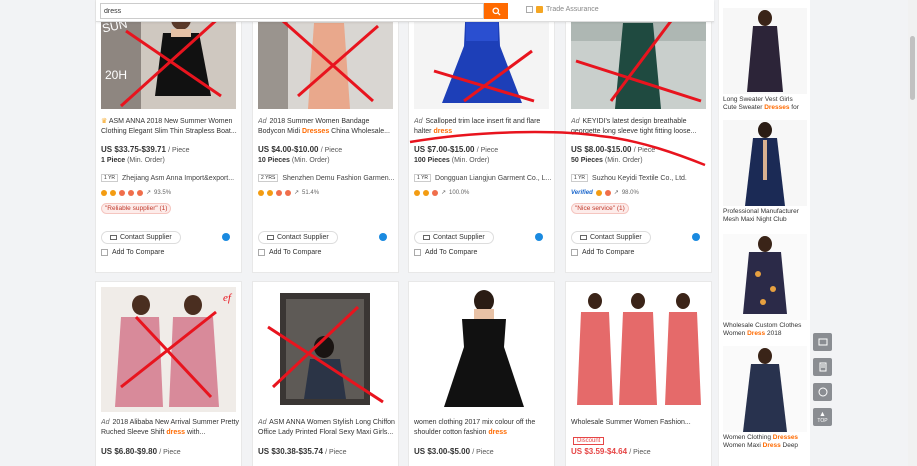  Describe the element at coordinates (623, 160) in the screenshot. I see `moq-label: (Min. Order)` at that location.